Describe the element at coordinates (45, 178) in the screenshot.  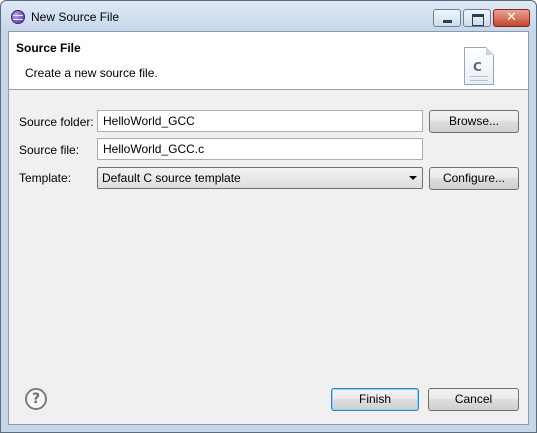
I see `template-label: Template:` at that location.